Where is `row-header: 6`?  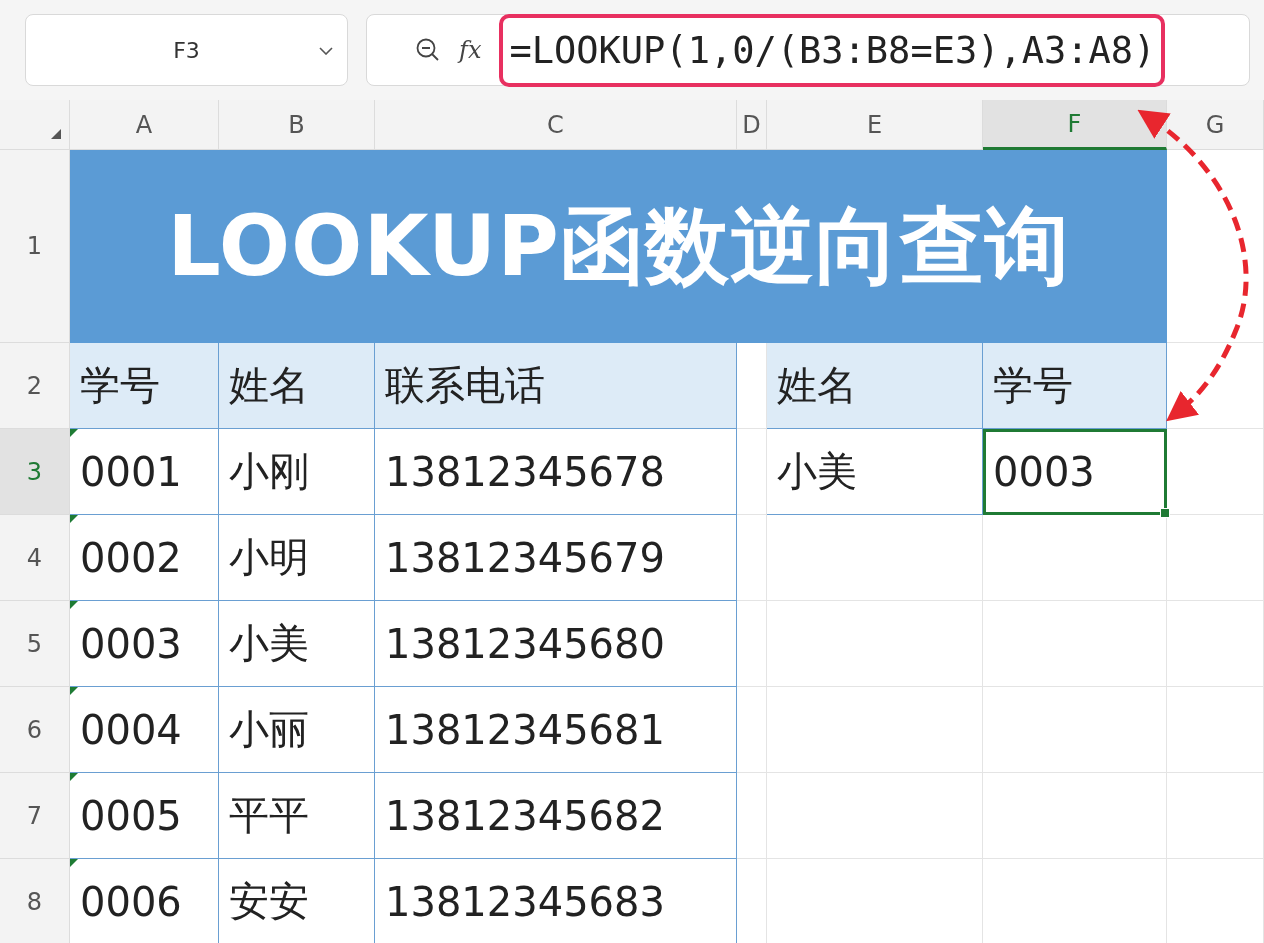 row-header: 6 is located at coordinates (35, 730).